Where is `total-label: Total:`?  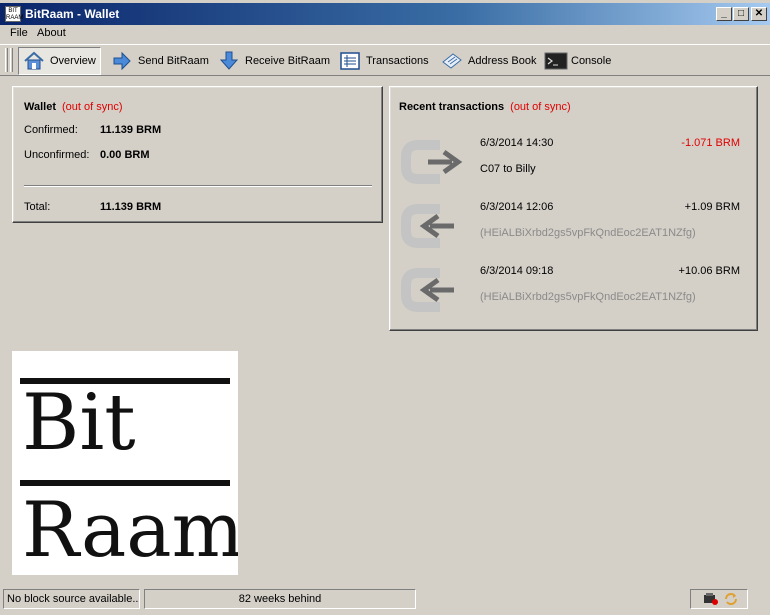 total-label: Total: is located at coordinates (37, 207).